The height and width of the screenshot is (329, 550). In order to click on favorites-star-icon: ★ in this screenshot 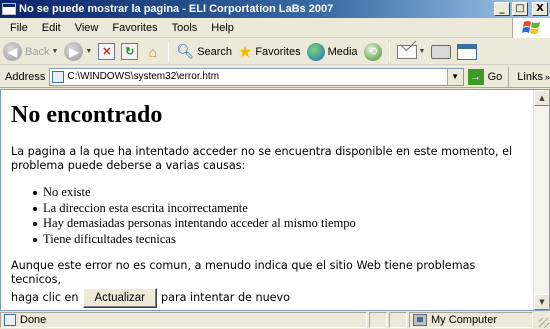, I will do `click(245, 52)`.